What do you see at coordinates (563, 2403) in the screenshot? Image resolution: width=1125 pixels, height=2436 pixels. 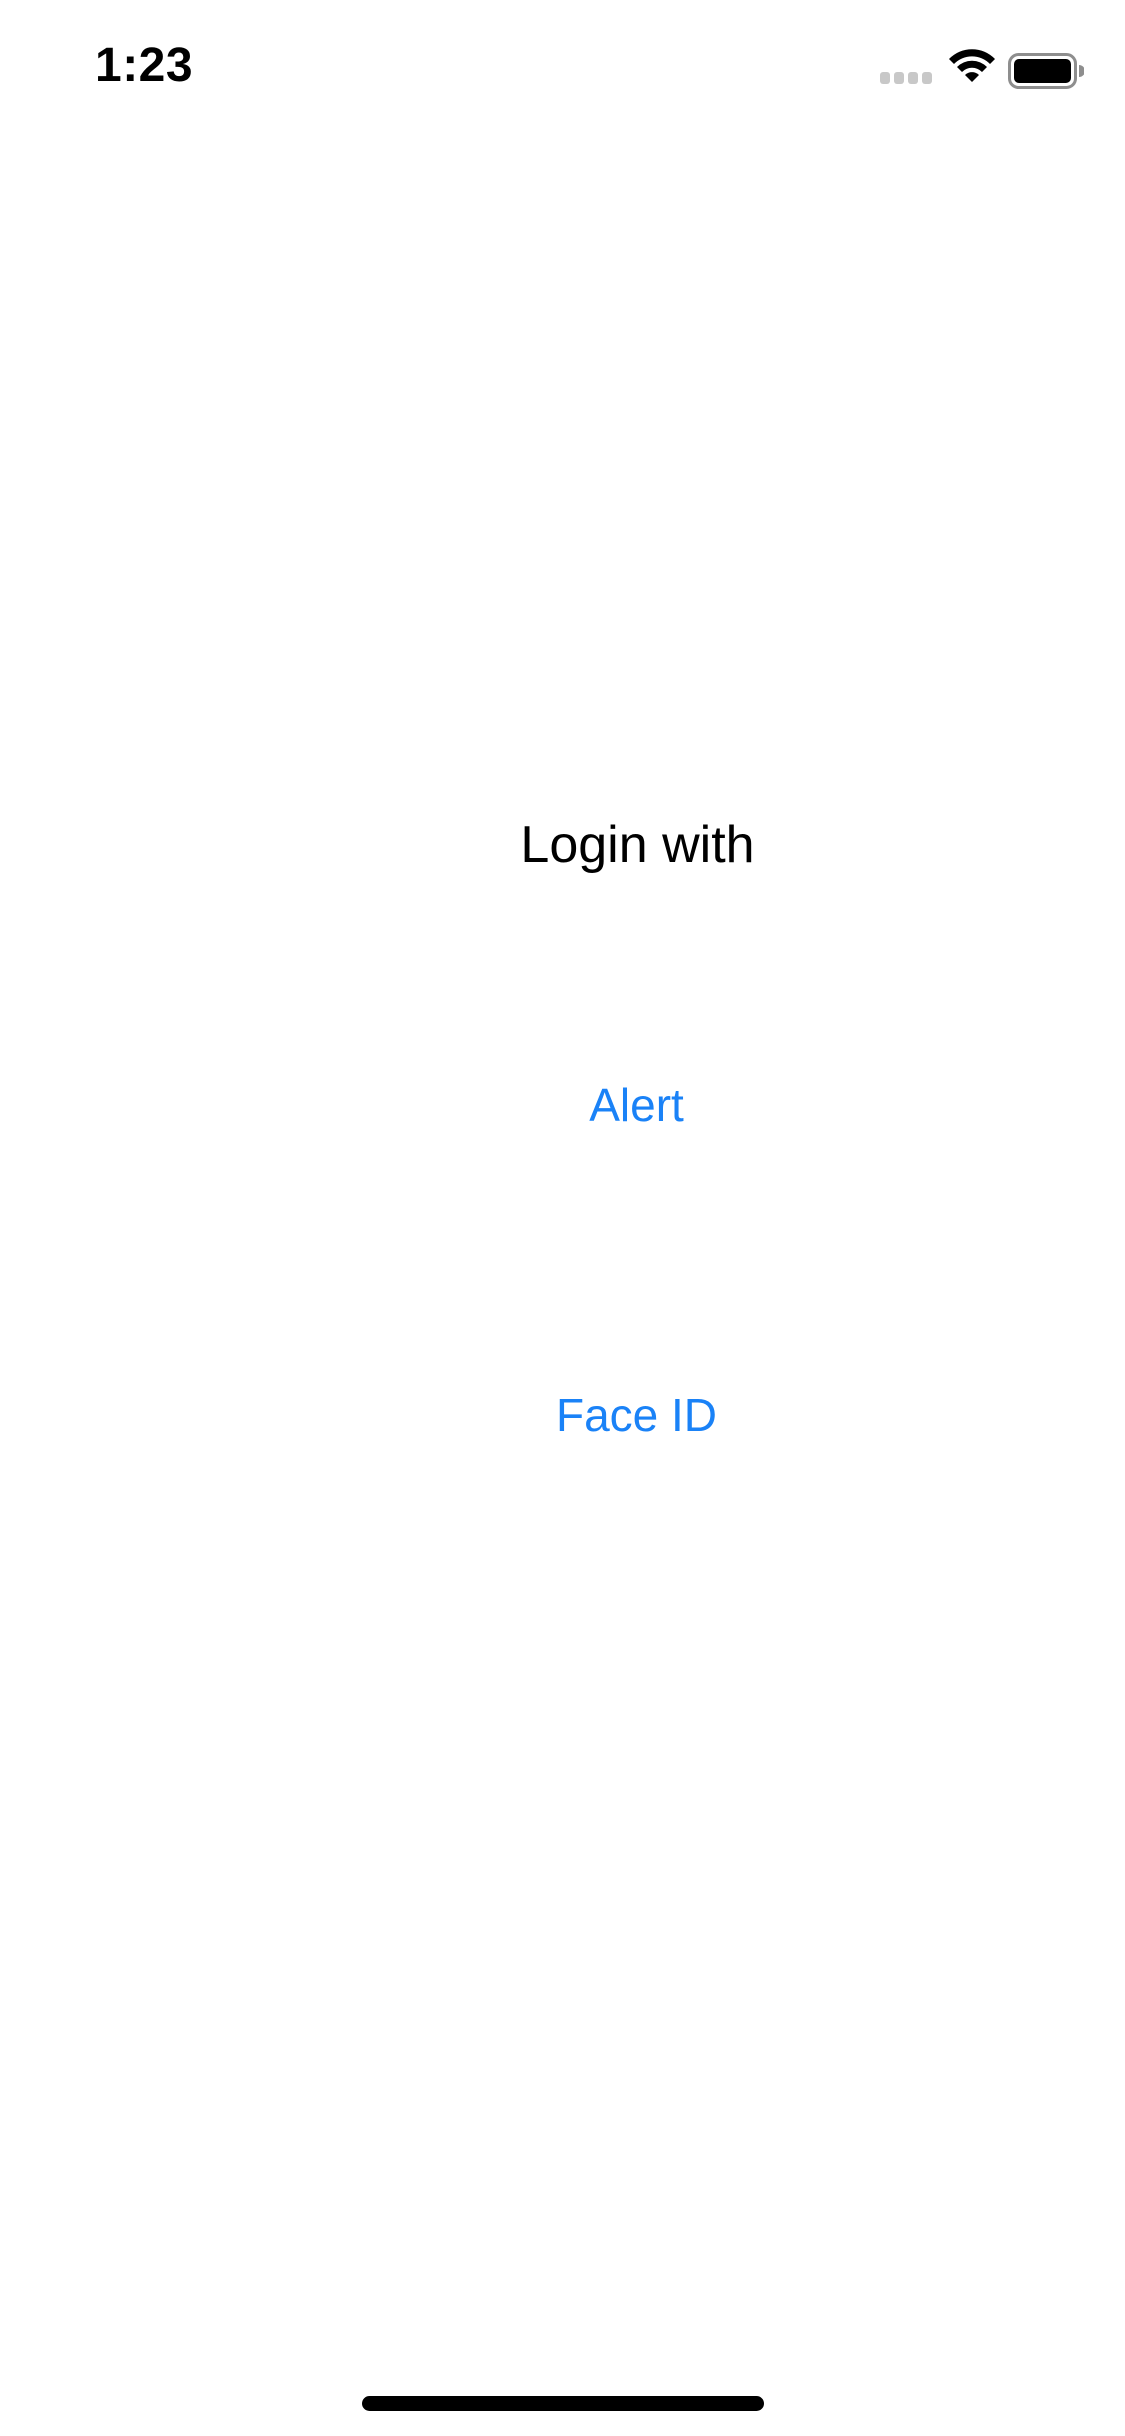 I see `home-indicator` at bounding box center [563, 2403].